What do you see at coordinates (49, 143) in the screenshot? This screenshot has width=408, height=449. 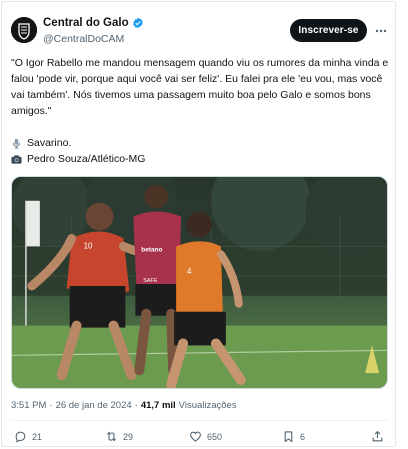 I see `speaker-name: Savarino.` at bounding box center [49, 143].